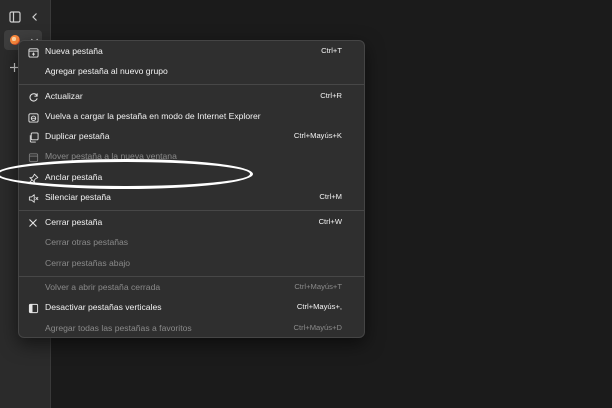 This screenshot has width=612, height=408. I want to click on menu-item-label: Duplicar pestaña, so click(77, 136).